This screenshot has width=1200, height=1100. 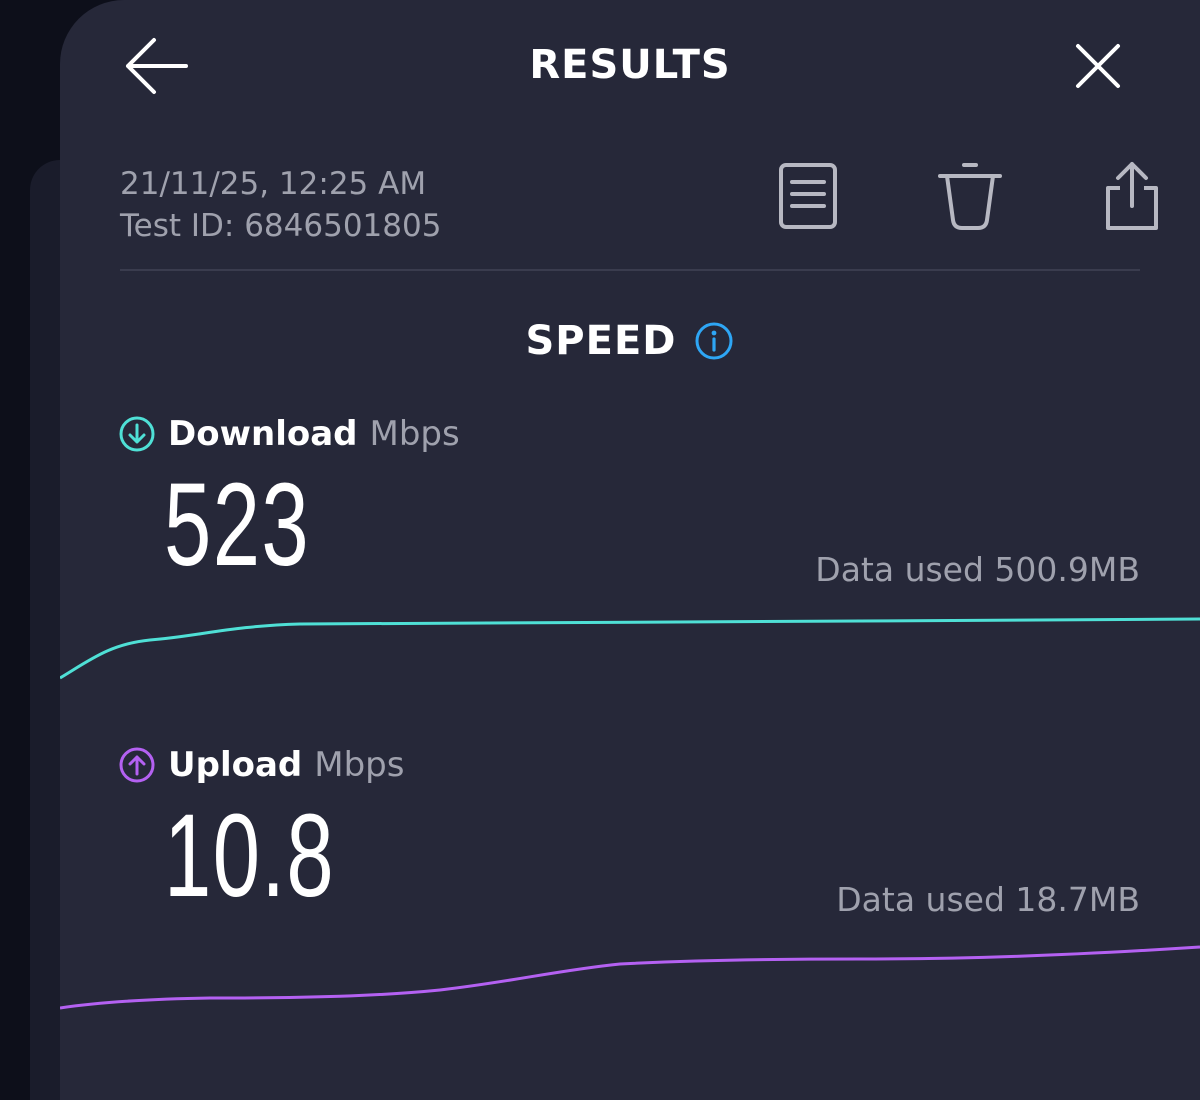 I want to click on download-unit: Mbps, so click(x=414, y=434).